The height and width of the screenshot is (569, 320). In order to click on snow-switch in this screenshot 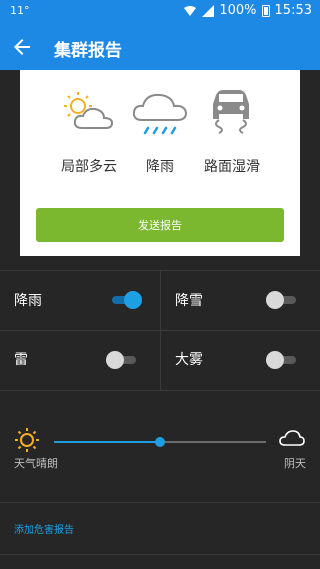, I will do `click(283, 300)`.